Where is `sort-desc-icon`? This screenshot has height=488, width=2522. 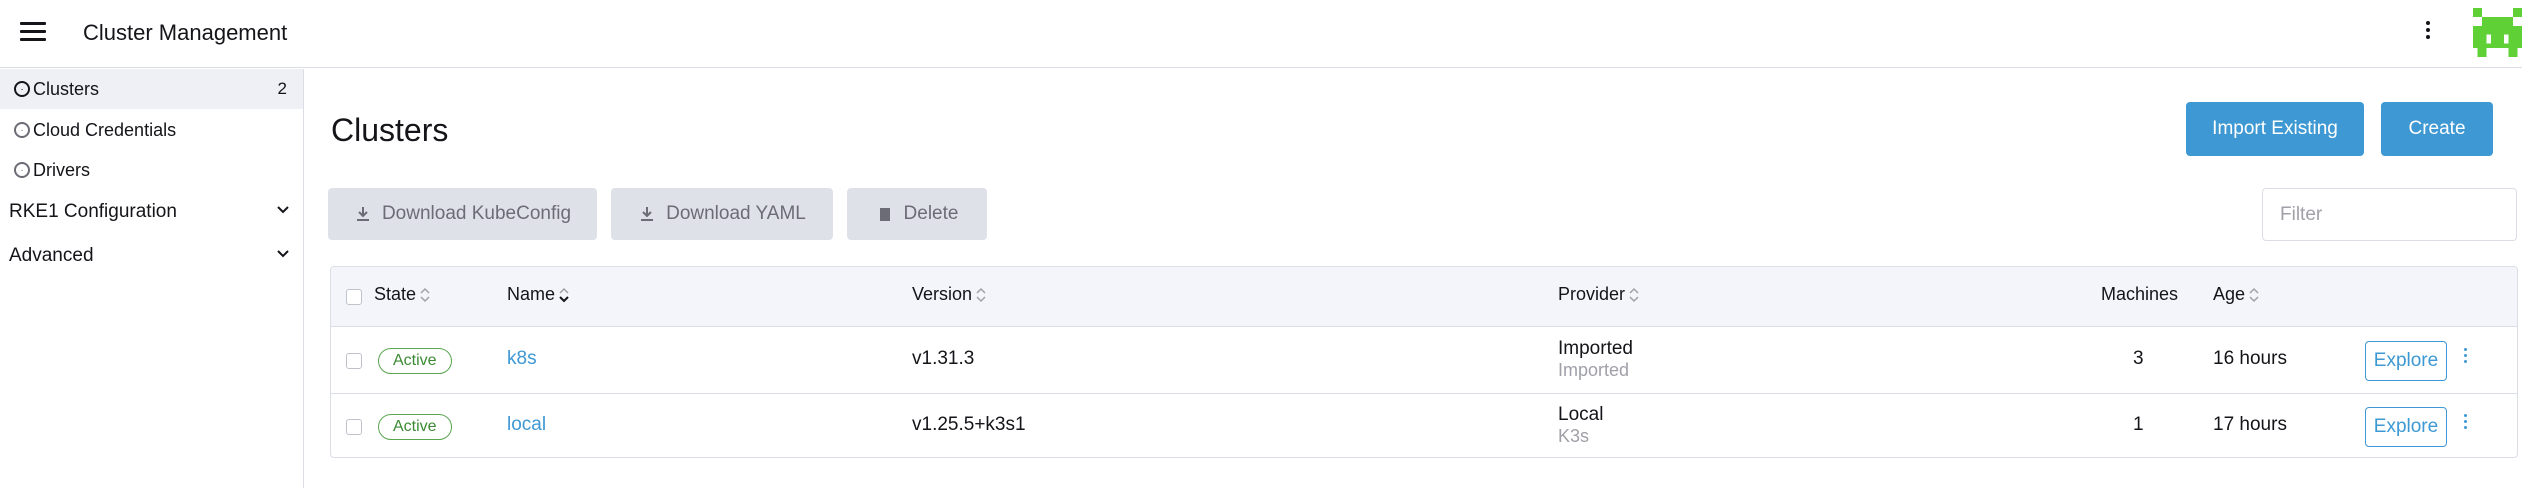
sort-desc-icon is located at coordinates (564, 294).